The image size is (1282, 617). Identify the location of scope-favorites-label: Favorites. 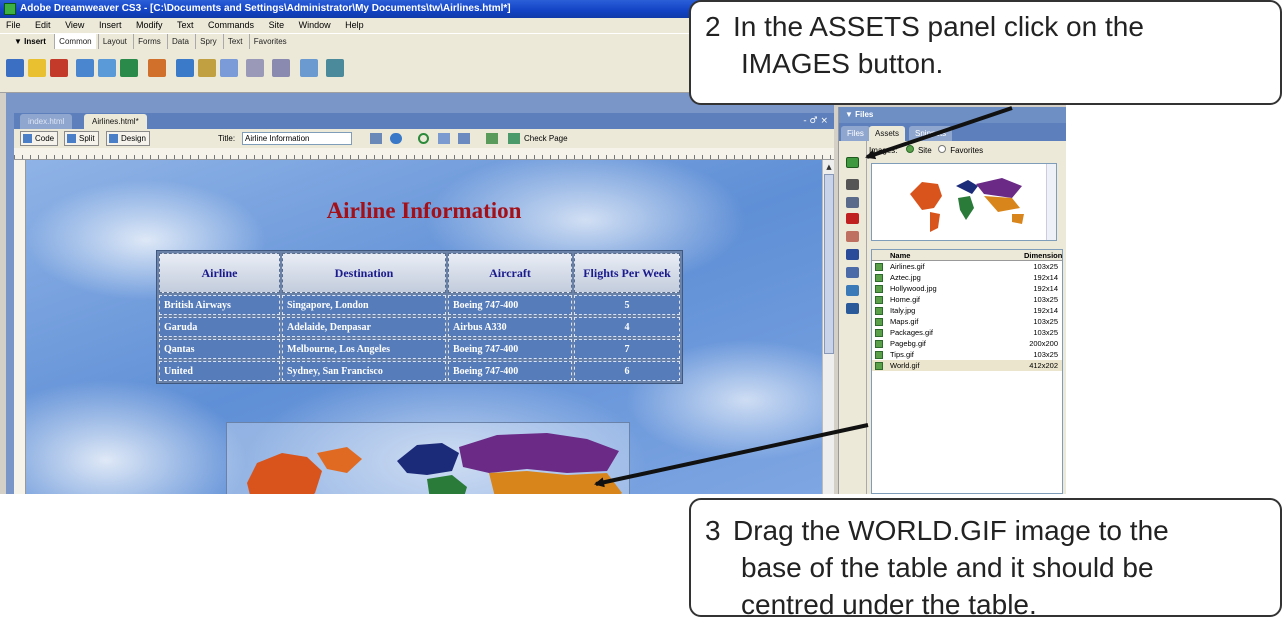
(966, 150).